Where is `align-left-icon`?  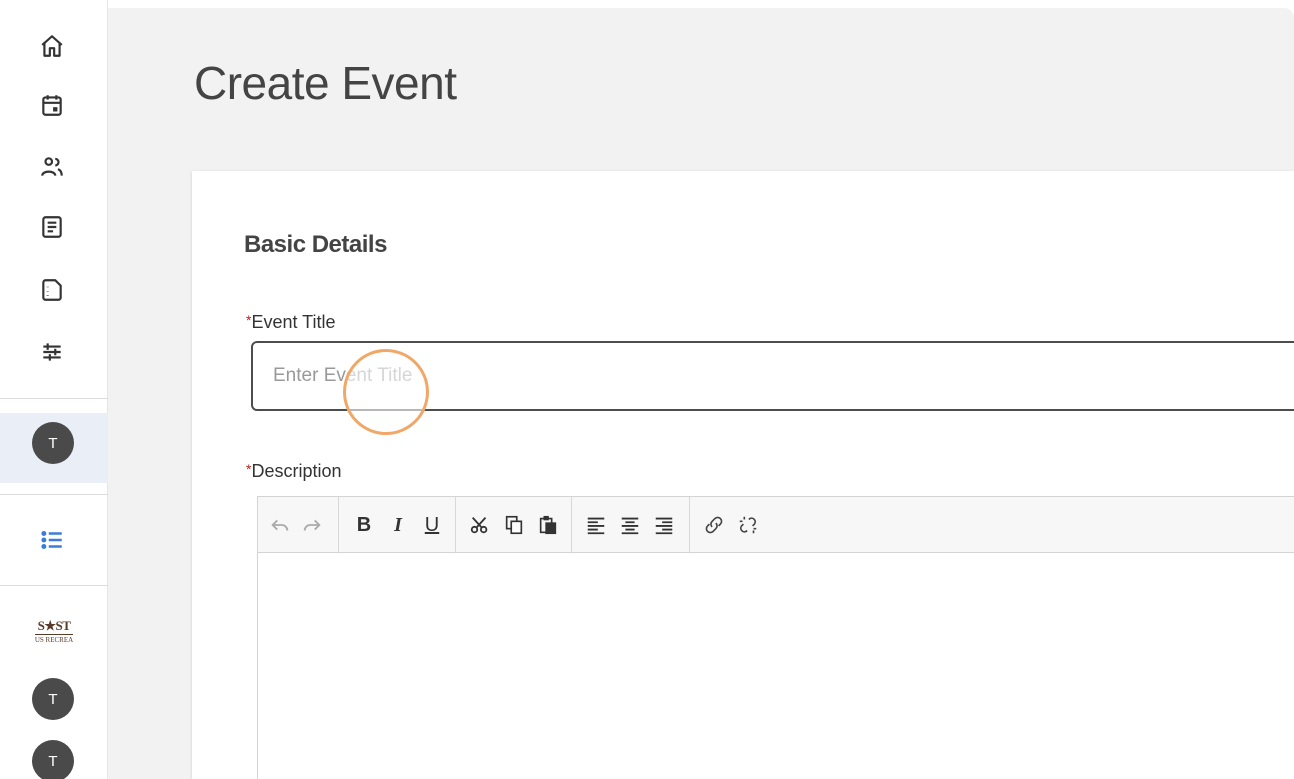 align-left-icon is located at coordinates (596, 525).